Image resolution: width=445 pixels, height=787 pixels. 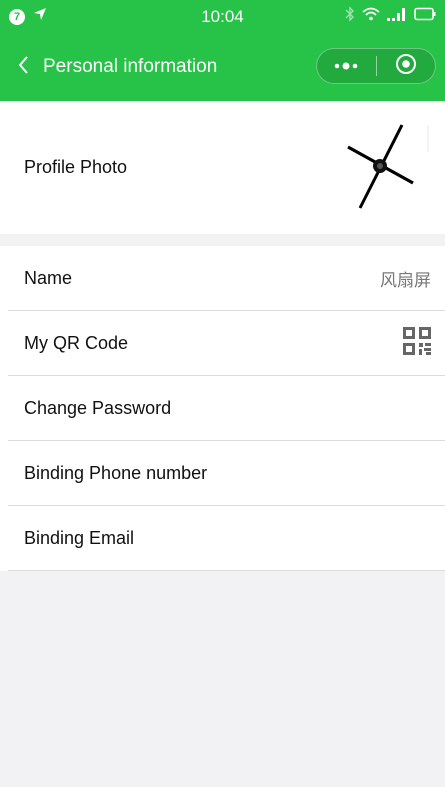 What do you see at coordinates (76, 167) in the screenshot?
I see `profile-photo-label: Profile Photo` at bounding box center [76, 167].